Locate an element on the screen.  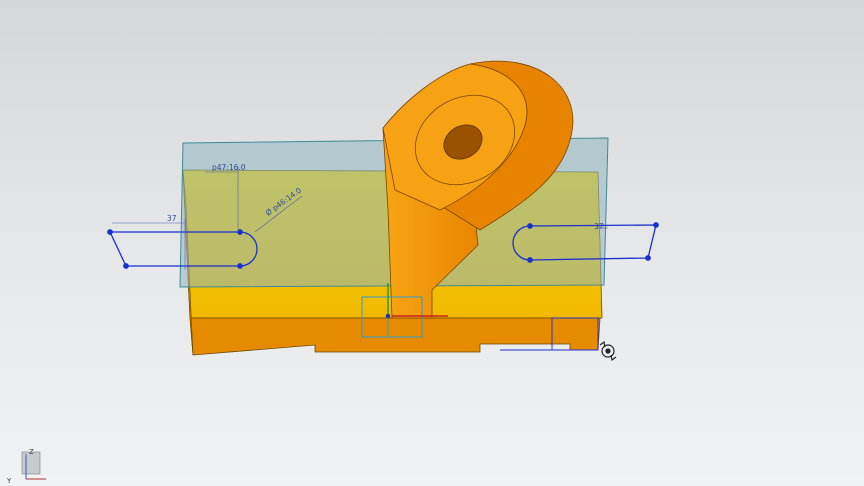
dimension-right-37: 37 is located at coordinates (599, 226).